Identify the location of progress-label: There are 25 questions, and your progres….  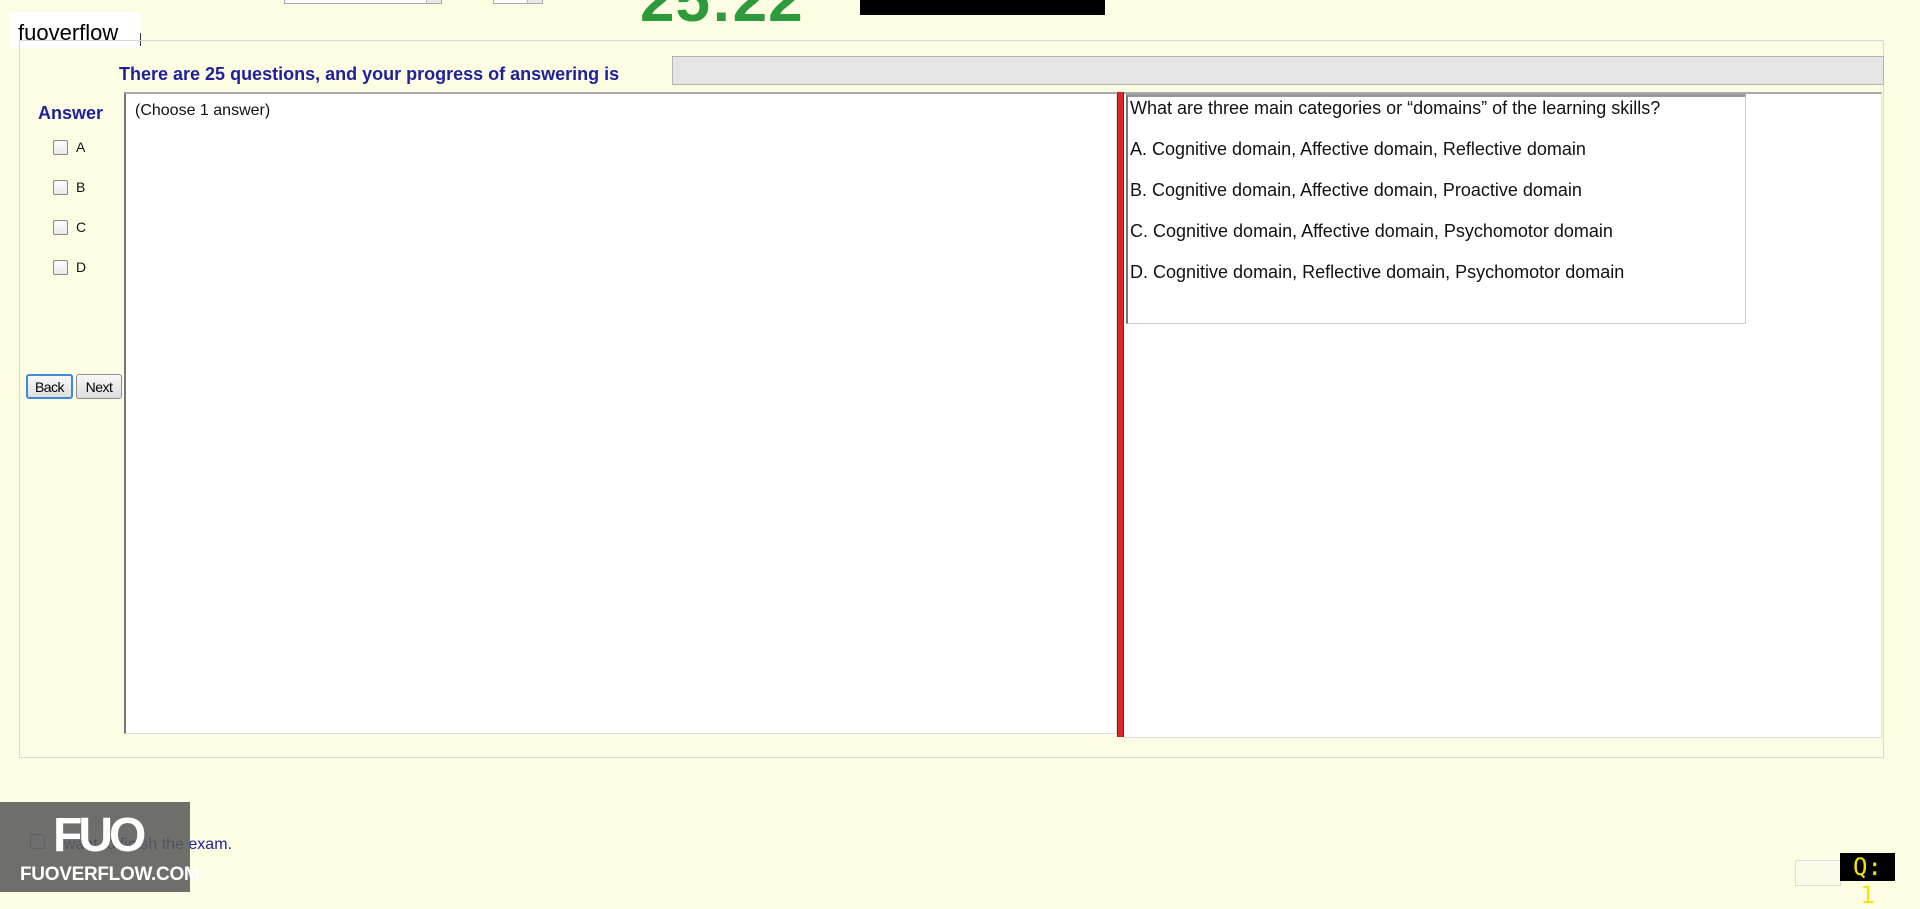
(369, 74).